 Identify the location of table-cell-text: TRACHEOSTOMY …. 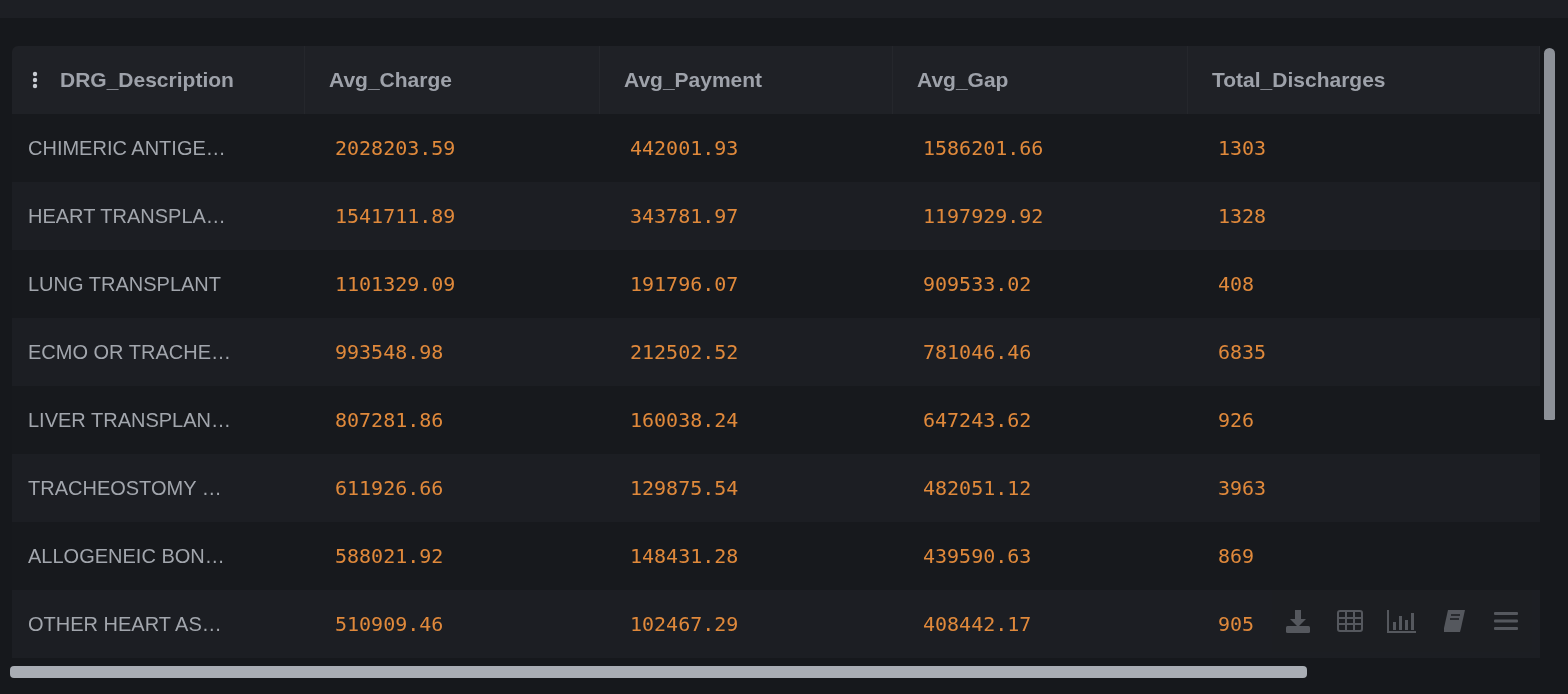
(125, 488).